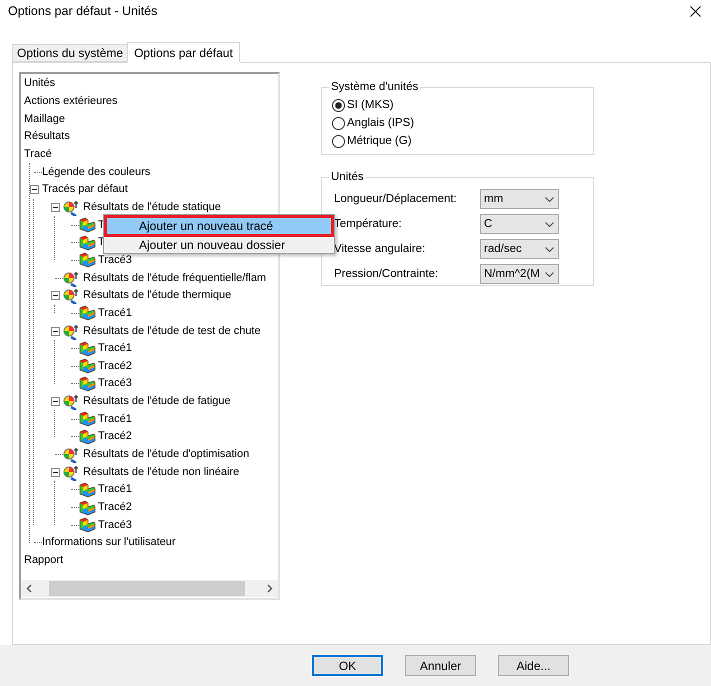  Describe the element at coordinates (44, 119) in the screenshot. I see `tree-item: Maillage` at that location.